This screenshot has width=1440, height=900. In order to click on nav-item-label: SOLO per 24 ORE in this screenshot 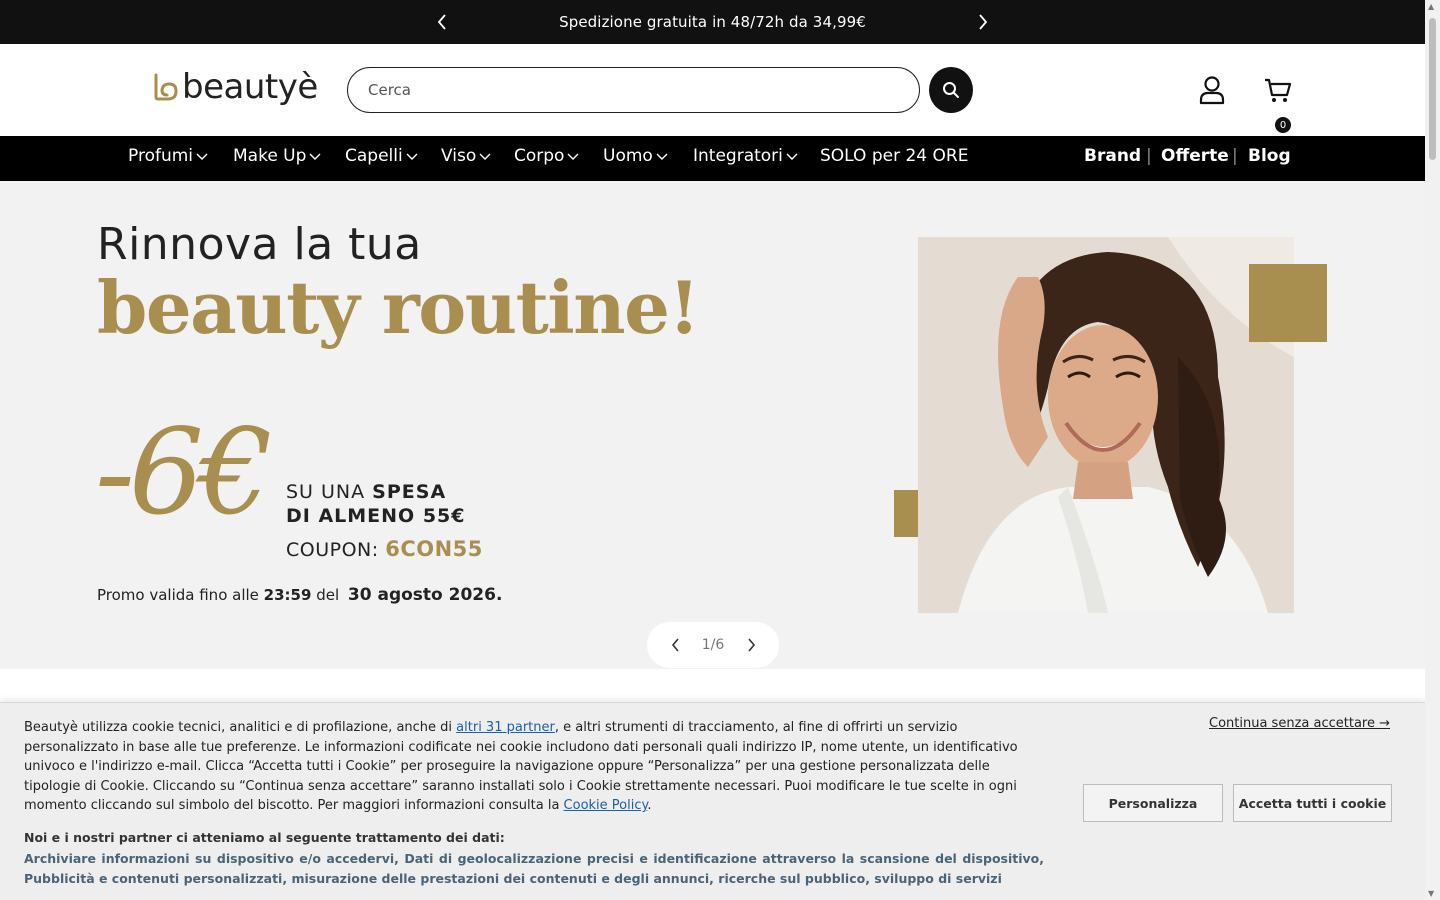, I will do `click(894, 156)`.